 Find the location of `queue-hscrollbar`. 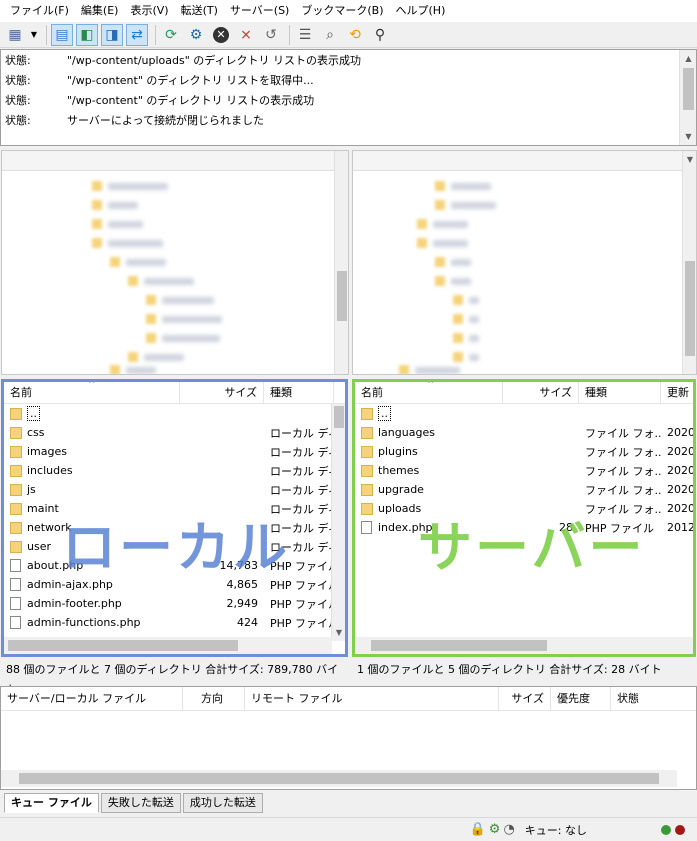

queue-hscrollbar is located at coordinates (339, 778).